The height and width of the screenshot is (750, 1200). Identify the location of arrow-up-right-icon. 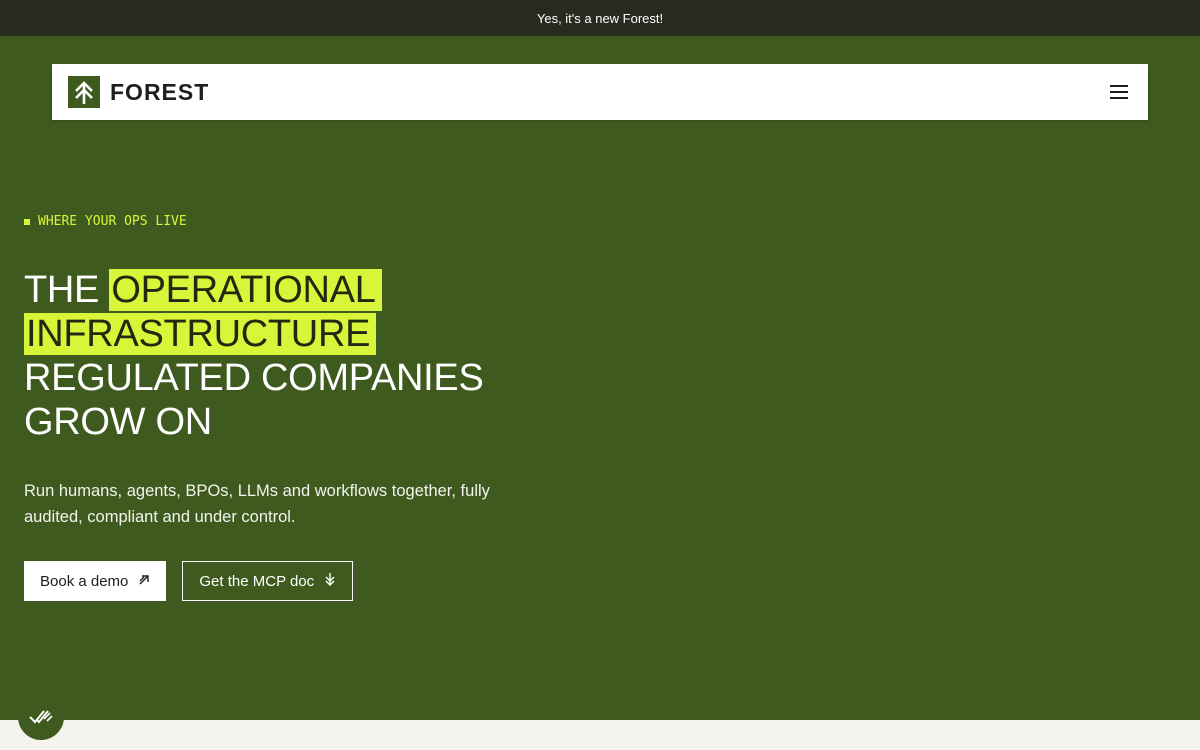
(144, 581).